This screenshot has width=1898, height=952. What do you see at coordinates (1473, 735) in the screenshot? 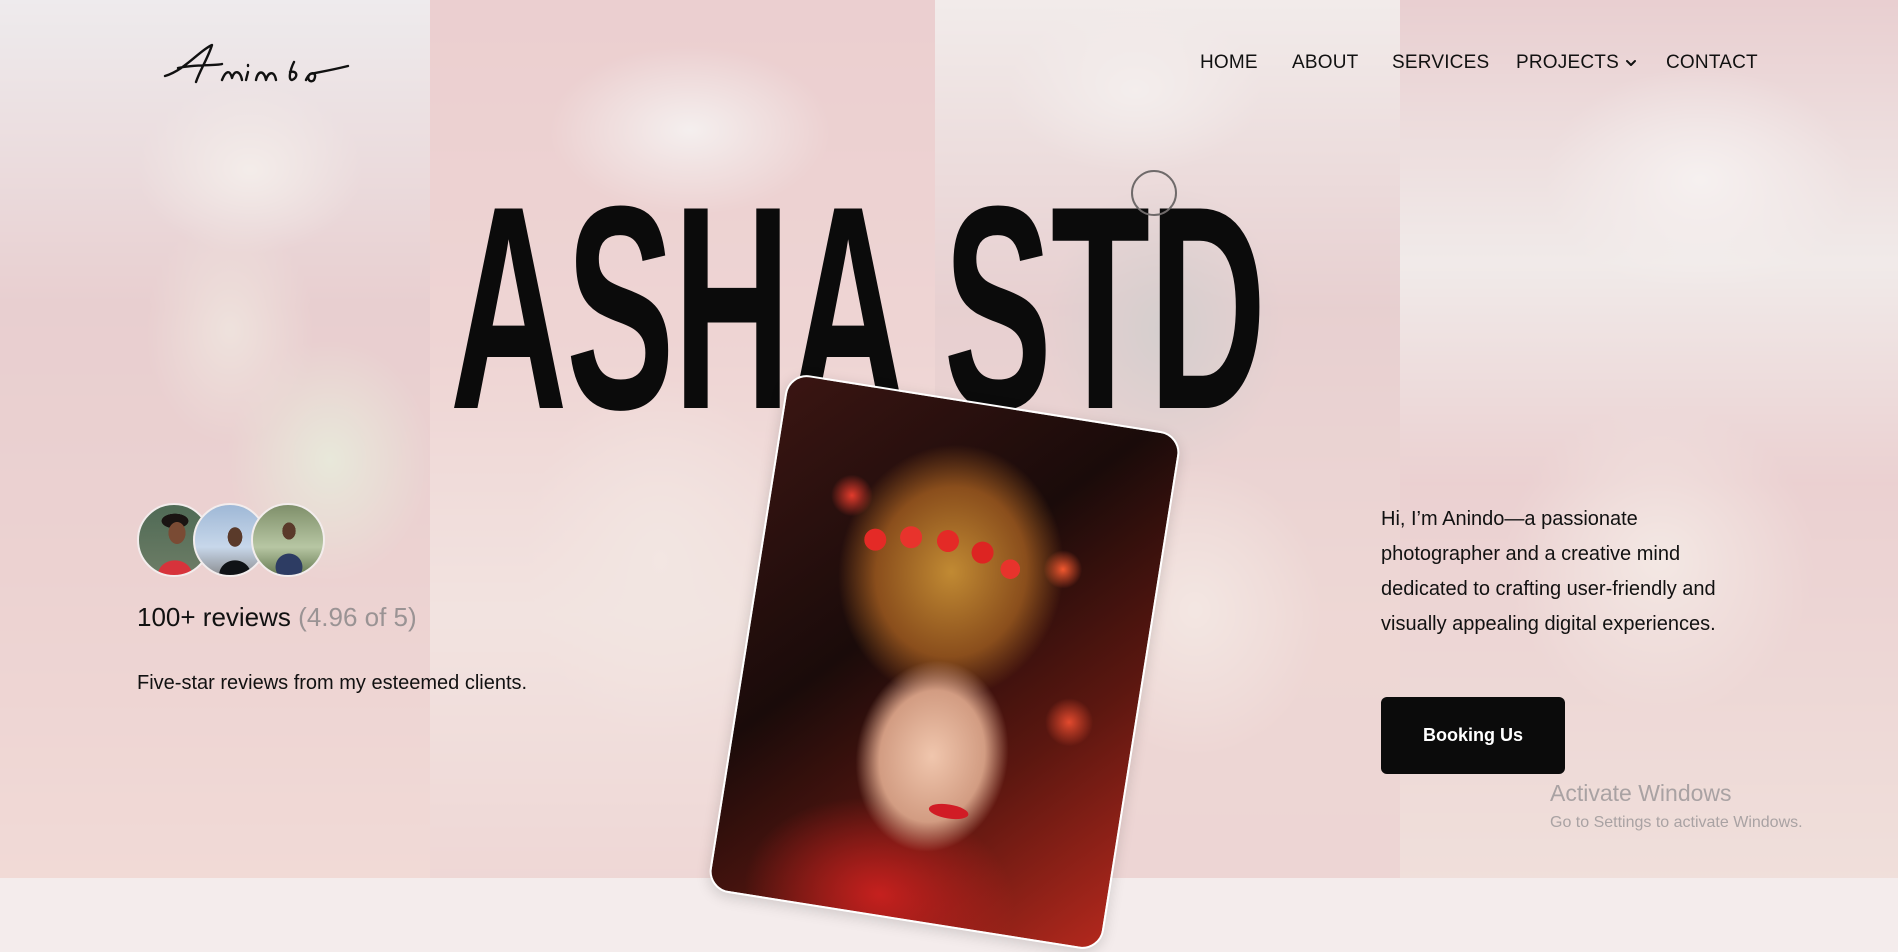
I see `booking-button: Booking Us` at bounding box center [1473, 735].